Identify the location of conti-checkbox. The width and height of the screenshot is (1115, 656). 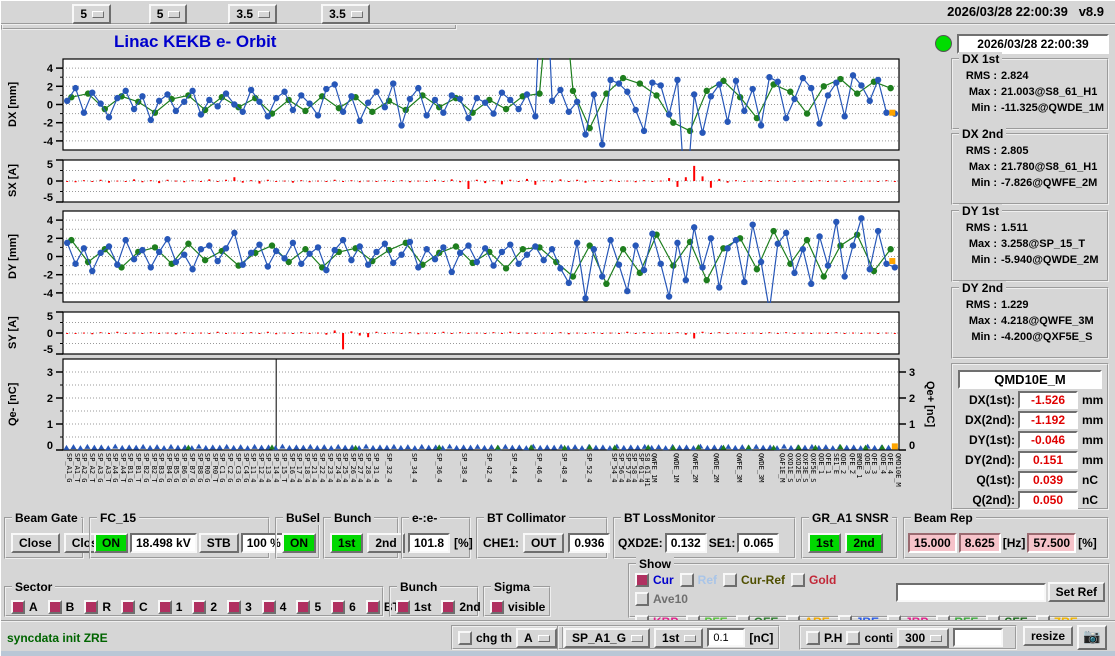
(853, 637).